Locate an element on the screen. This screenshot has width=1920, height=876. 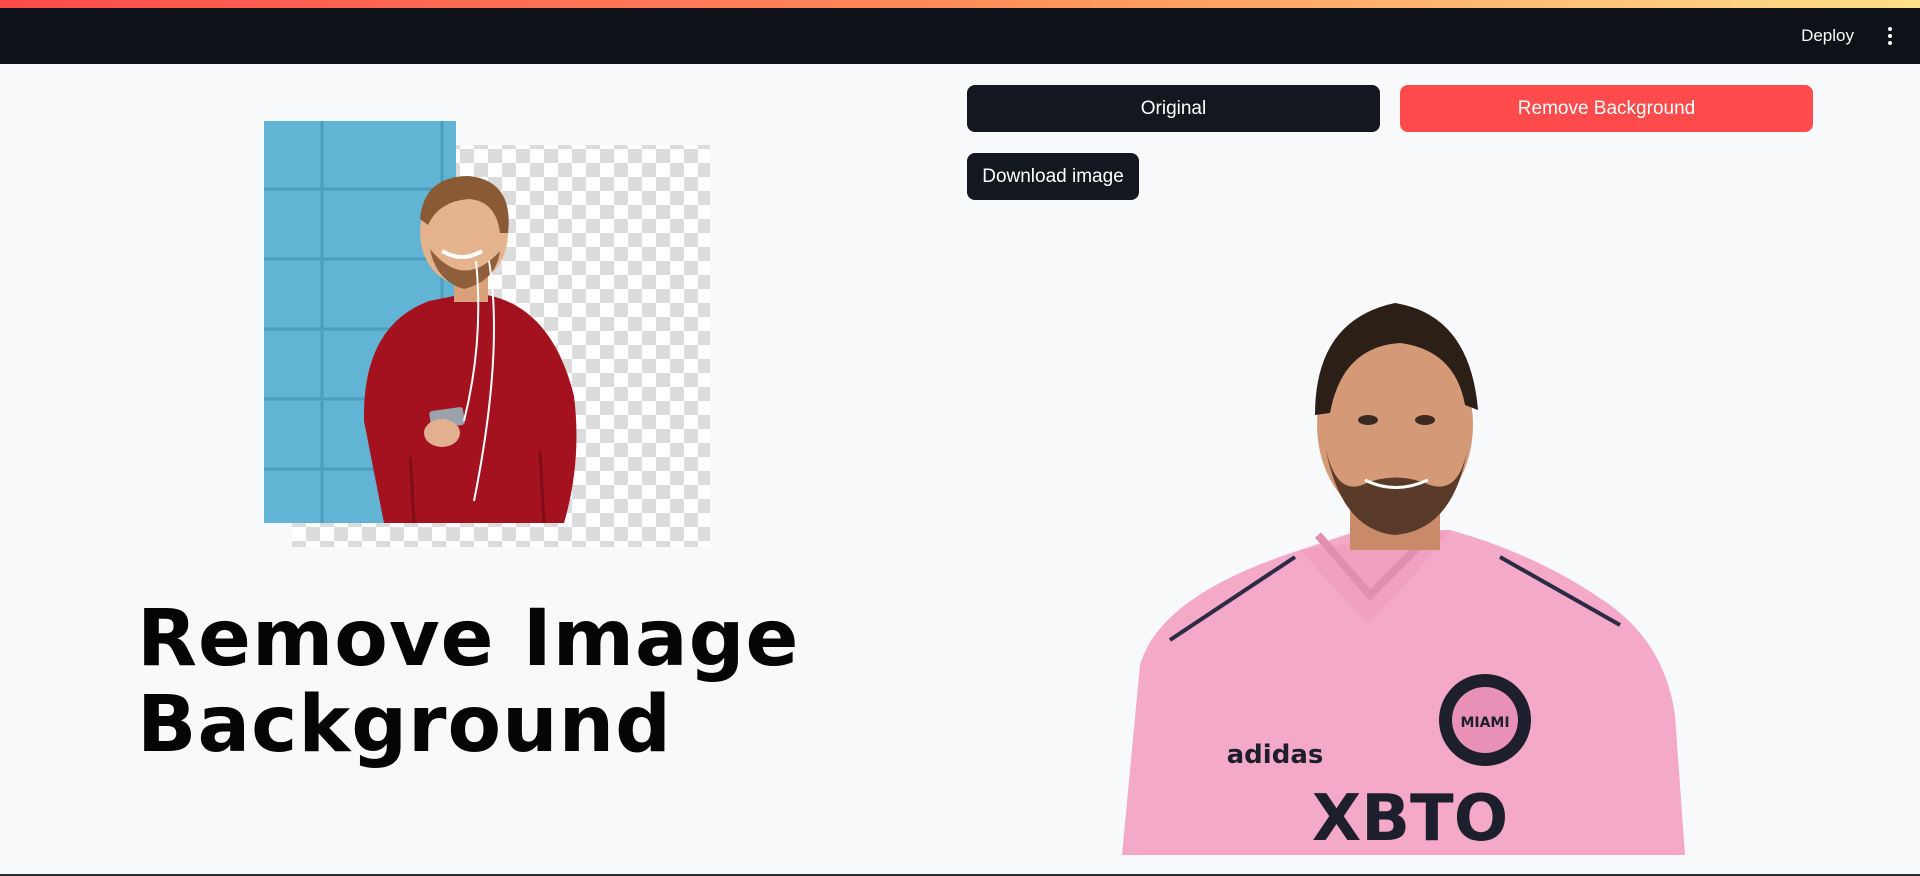
kebab-menu-icon is located at coordinates (1890, 36).